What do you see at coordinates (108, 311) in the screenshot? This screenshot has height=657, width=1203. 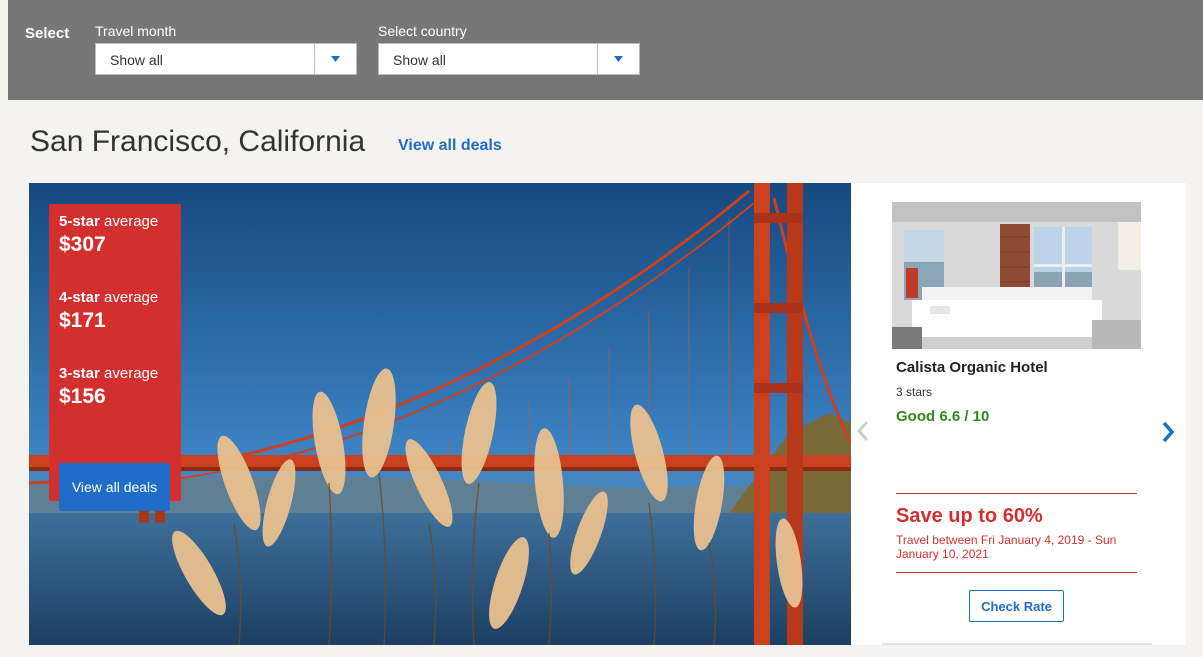 I see `four-star-average: 4-star average $171` at bounding box center [108, 311].